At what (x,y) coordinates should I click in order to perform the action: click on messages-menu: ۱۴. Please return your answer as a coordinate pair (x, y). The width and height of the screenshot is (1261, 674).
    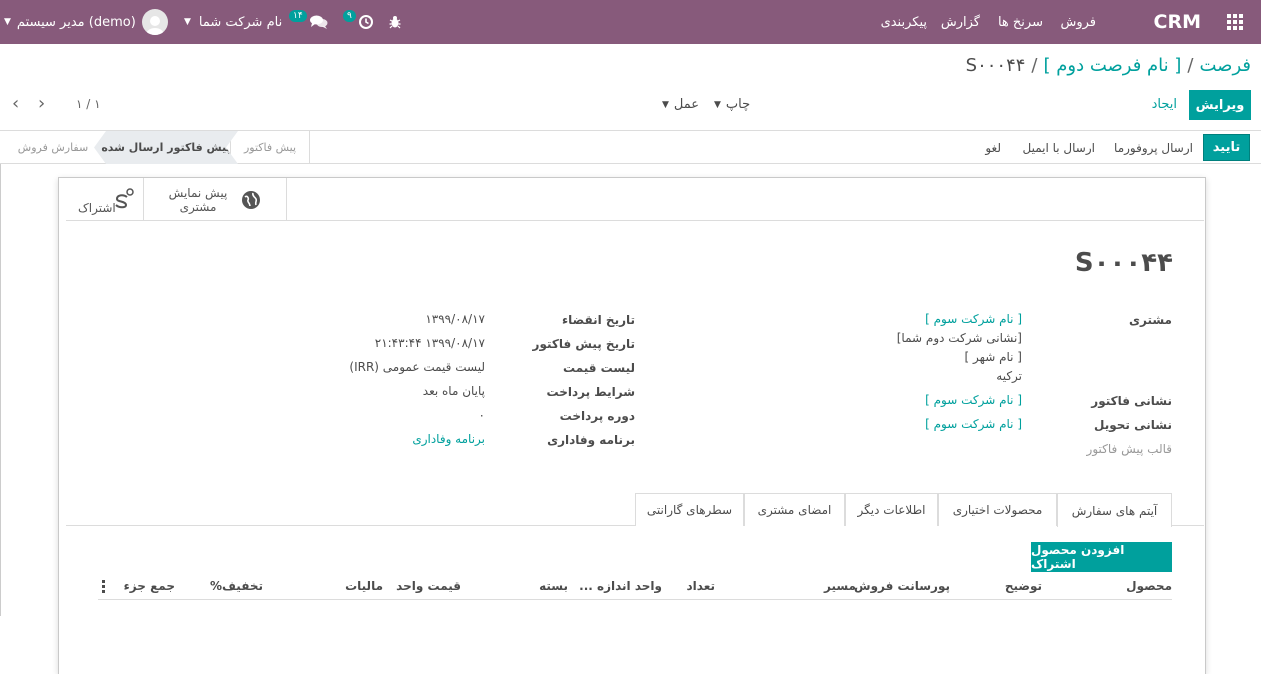
    Looking at the image, I should click on (309, 22).